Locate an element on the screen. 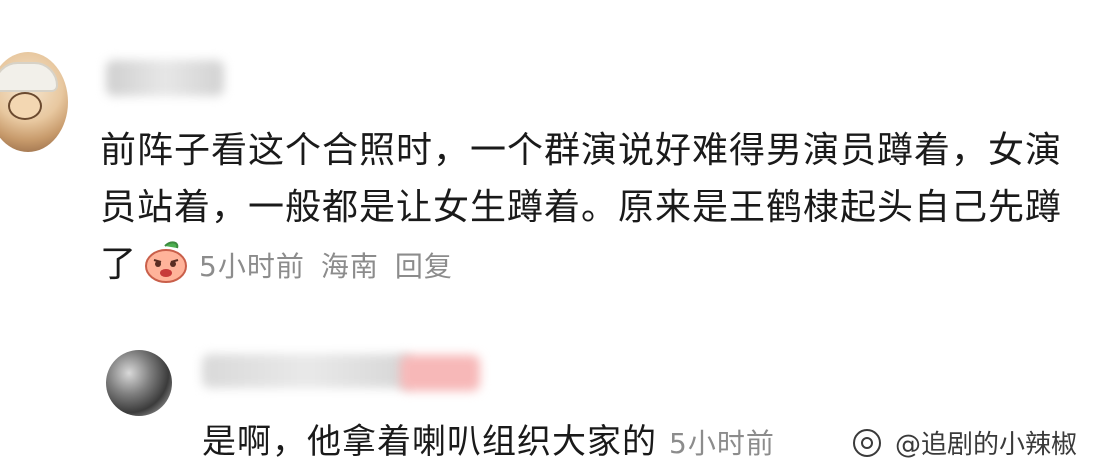 This screenshot has height=475, width=1095. commenter-avatar is located at coordinates (34, 102).